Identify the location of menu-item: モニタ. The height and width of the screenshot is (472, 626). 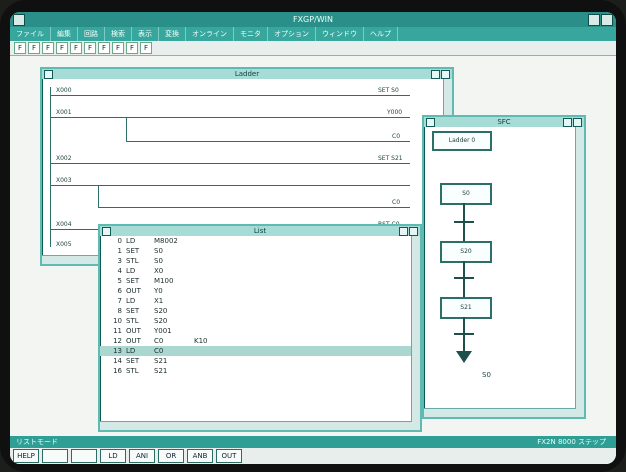
(251, 34).